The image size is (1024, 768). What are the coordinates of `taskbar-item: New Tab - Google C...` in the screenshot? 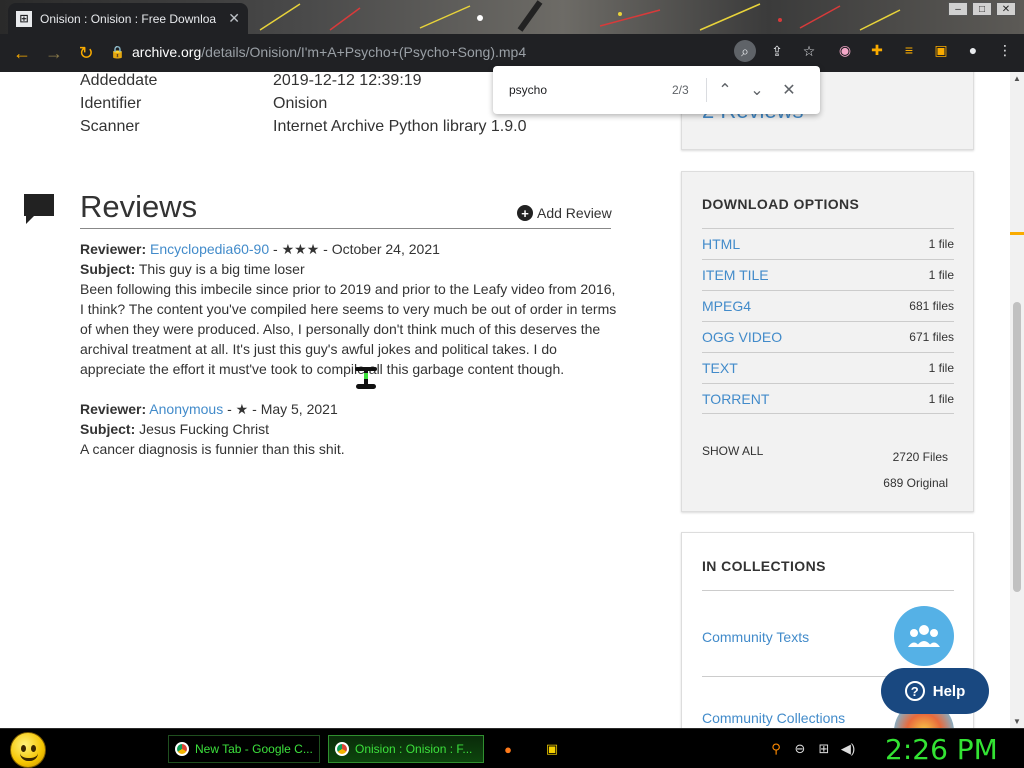 It's located at (244, 749).